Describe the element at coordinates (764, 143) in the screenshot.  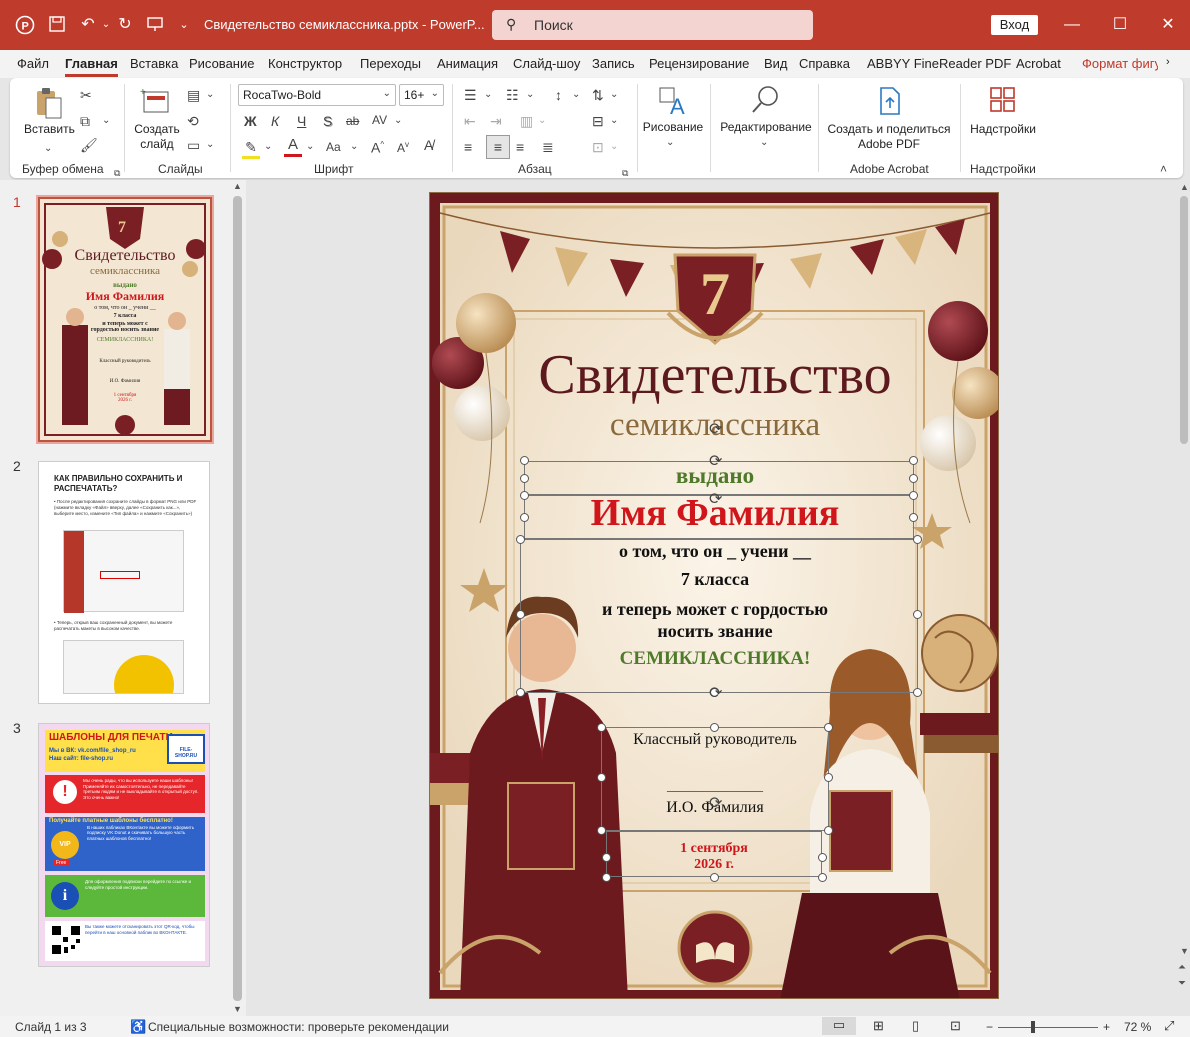
I see `editing-dropdown-icon: ⌄` at that location.